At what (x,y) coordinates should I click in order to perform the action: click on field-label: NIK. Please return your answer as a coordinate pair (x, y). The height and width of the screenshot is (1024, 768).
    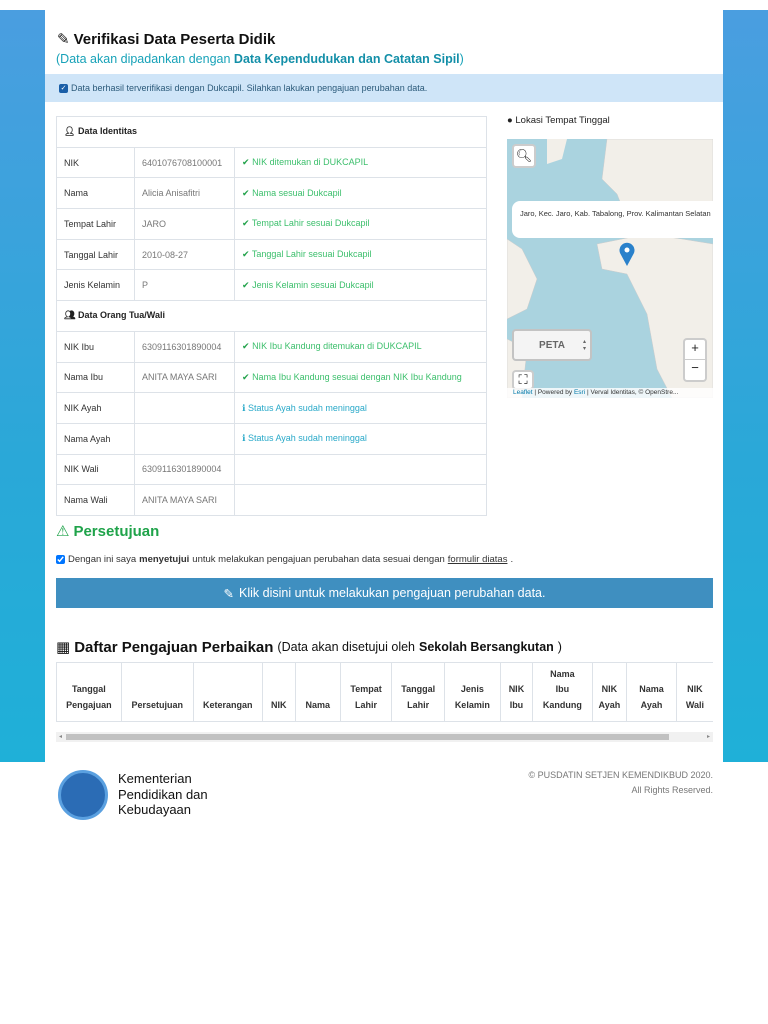
    Looking at the image, I should click on (95, 162).